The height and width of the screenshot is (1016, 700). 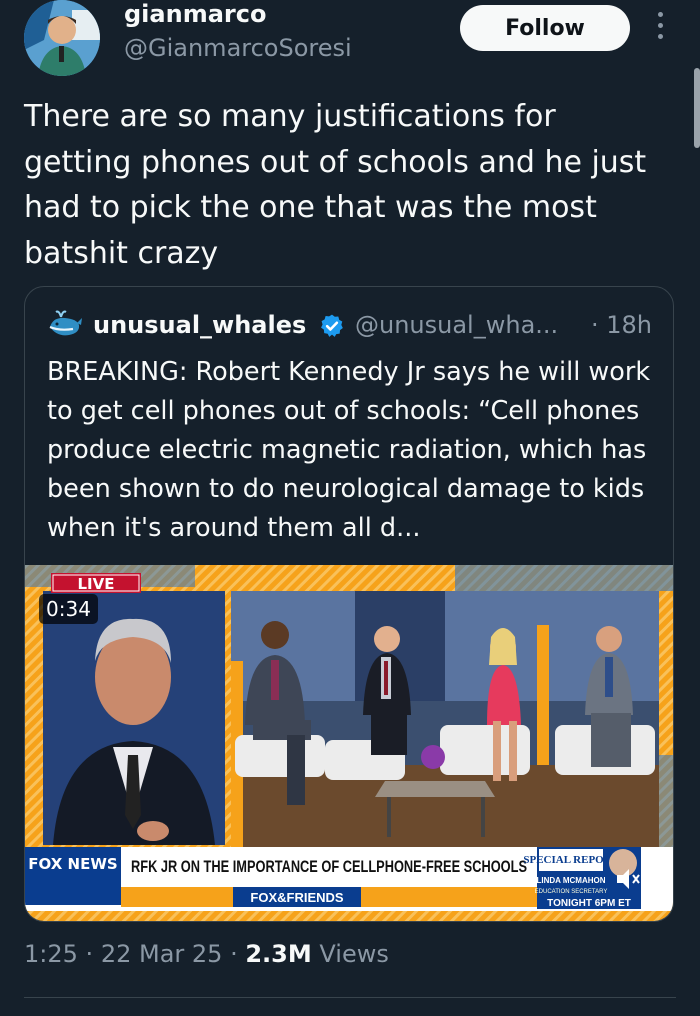 I want to click on promo-role: EDUCATION SECRETARY, so click(x=571, y=892).